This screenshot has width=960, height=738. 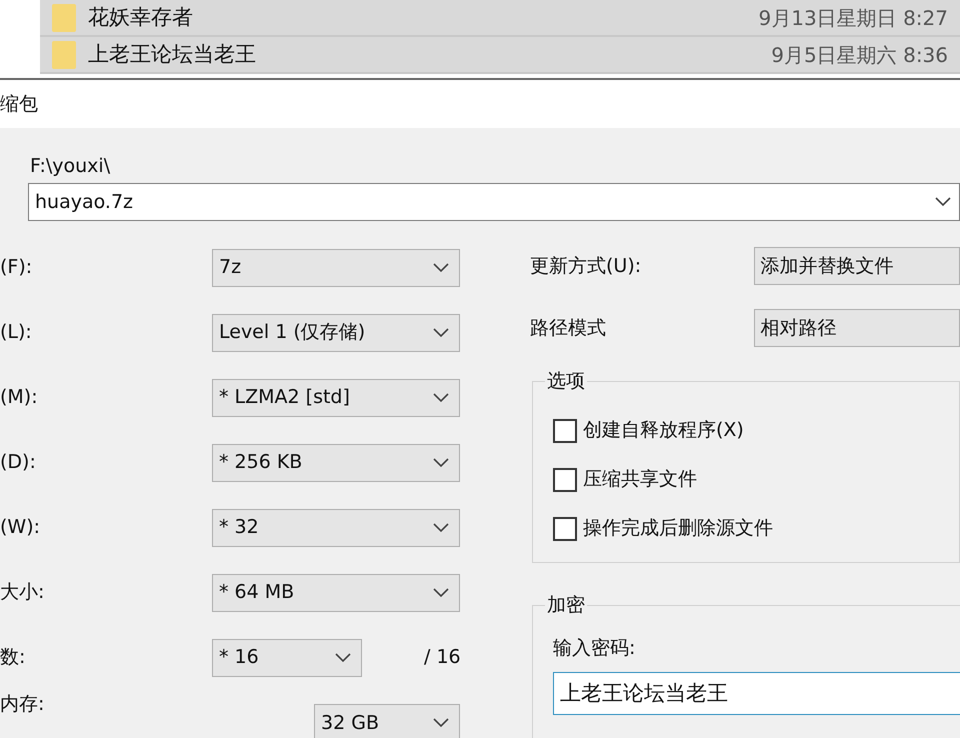 I want to click on dropdown: 7z, so click(x=336, y=267).